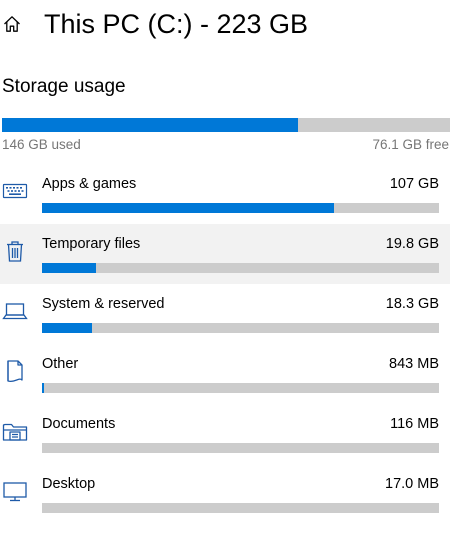  Describe the element at coordinates (225, 494) in the screenshot. I see `category-row-desktop: Desktop 17.0 MB` at that location.